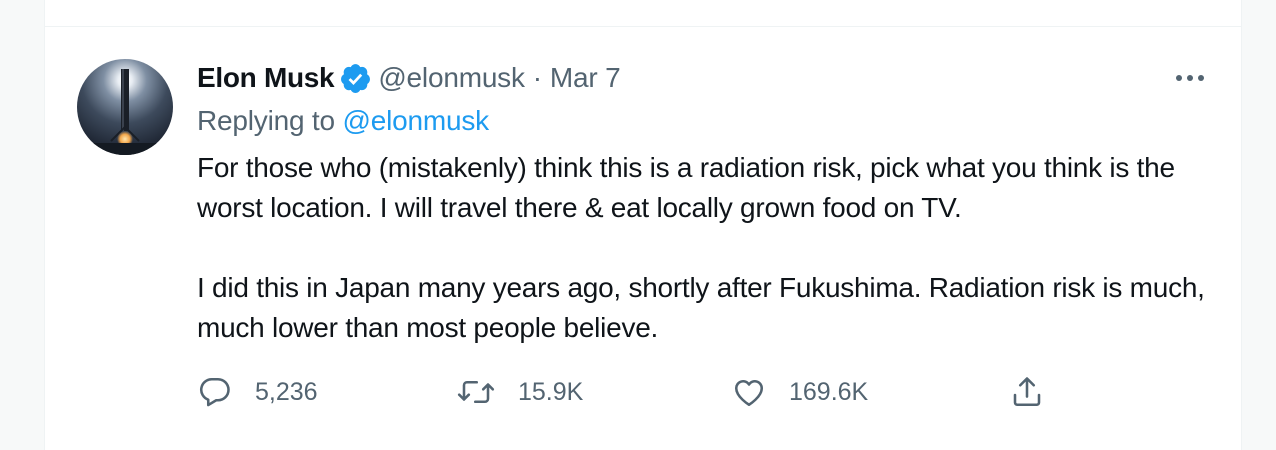 The image size is (1276, 450). Describe the element at coordinates (266, 120) in the screenshot. I see `replying-to-prefix: Replying to` at that location.